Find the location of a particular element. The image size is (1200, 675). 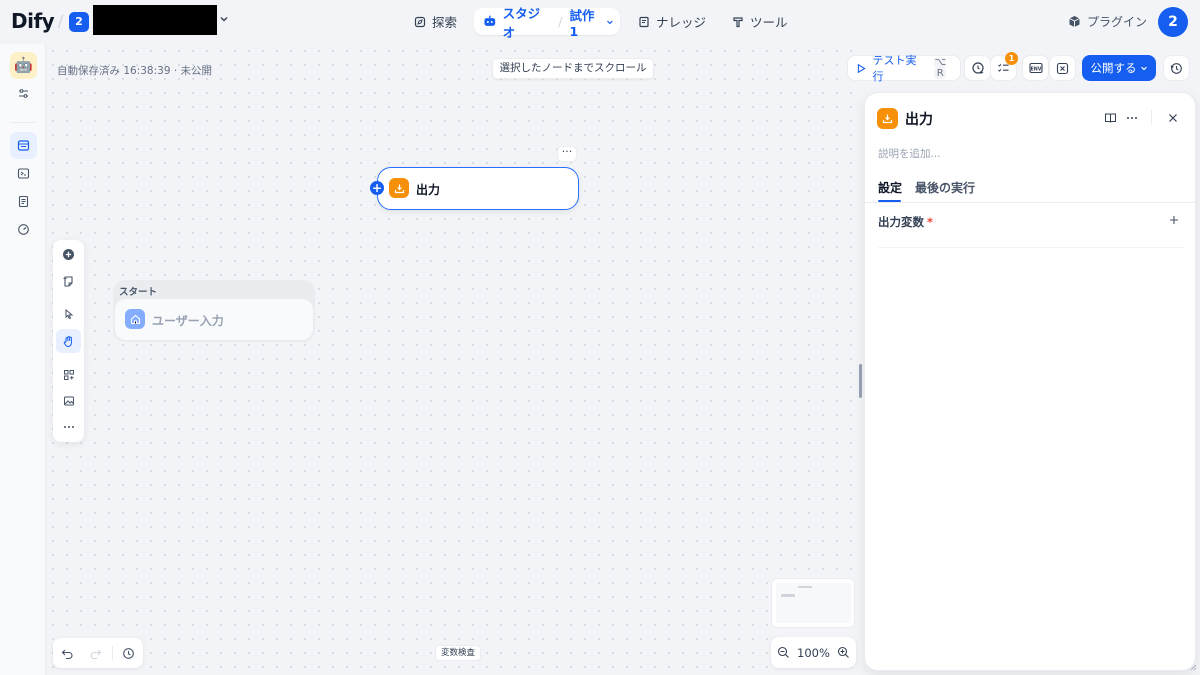

redo-icon is located at coordinates (95, 654).